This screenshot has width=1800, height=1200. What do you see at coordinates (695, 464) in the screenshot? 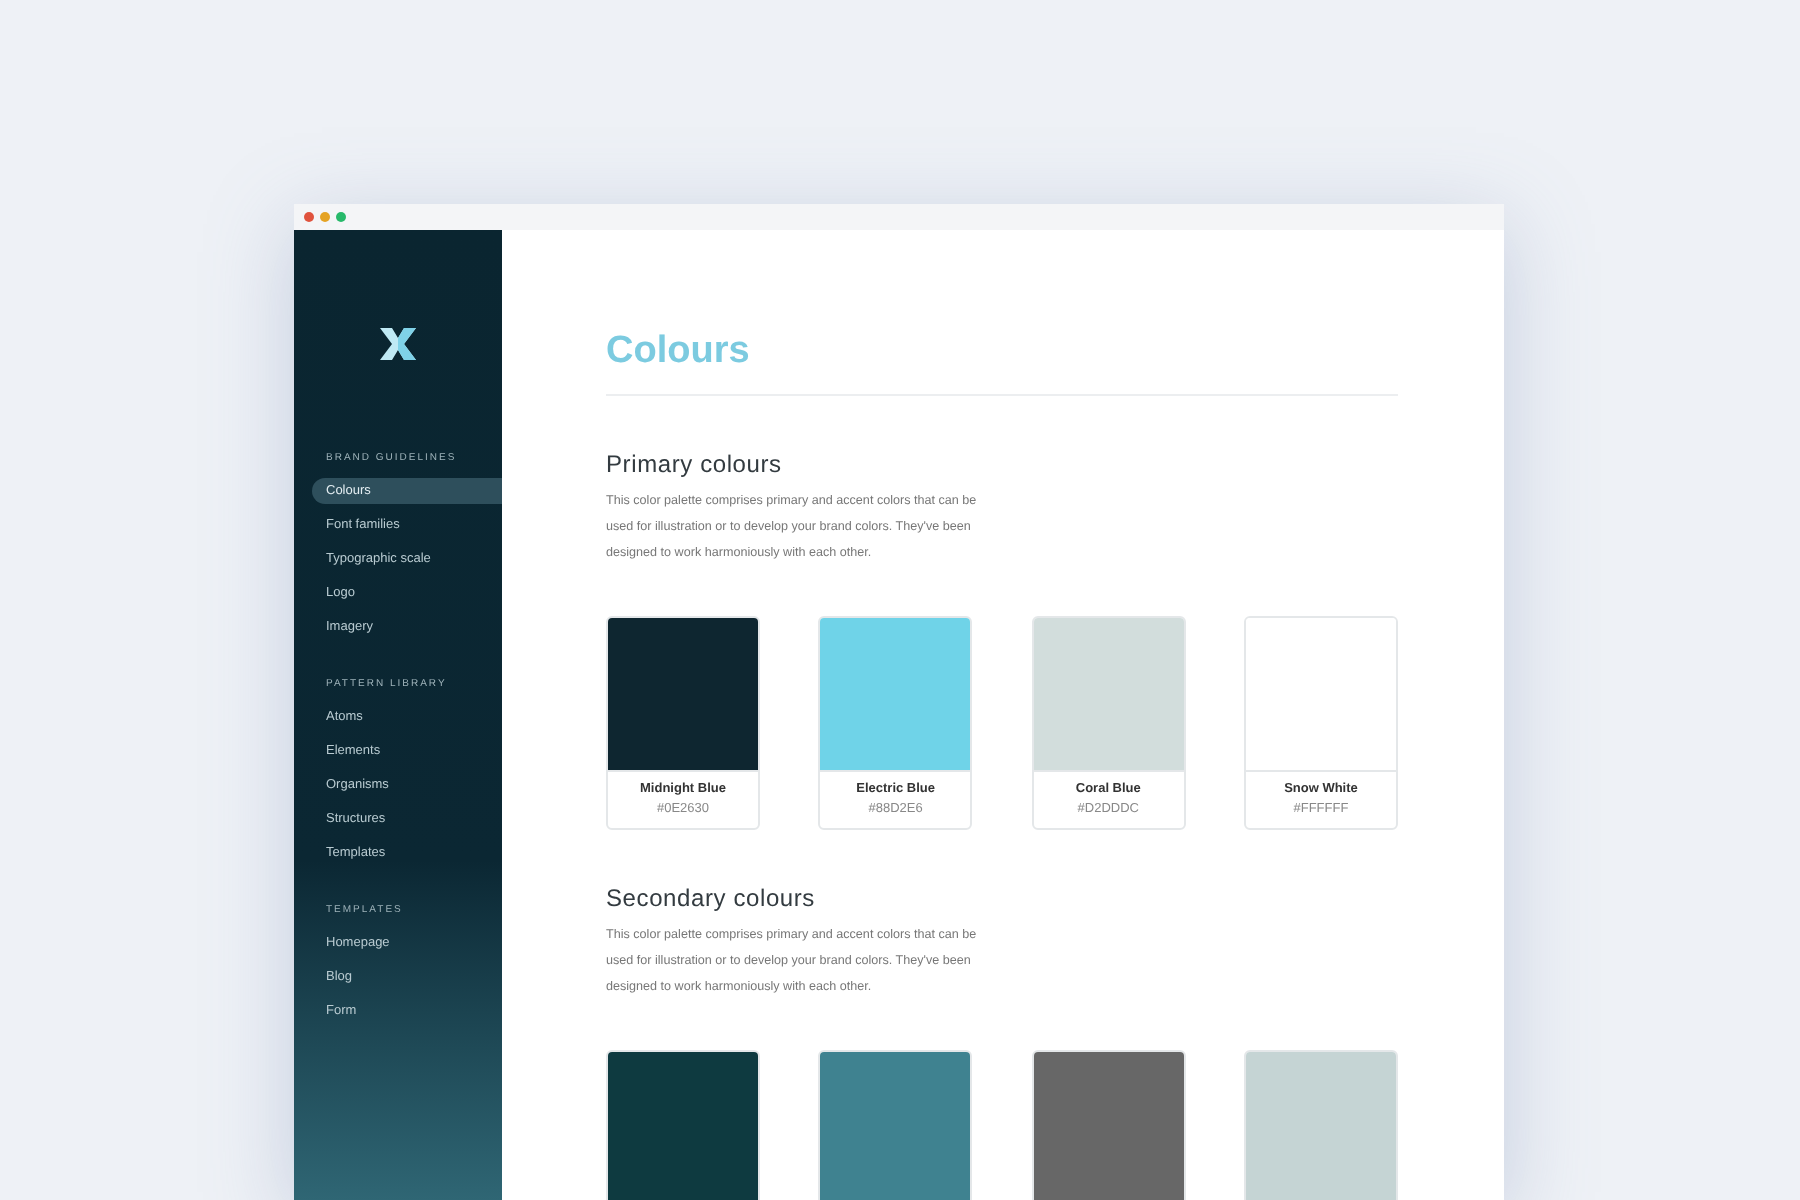
I see `section-title: Primary colours` at bounding box center [695, 464].